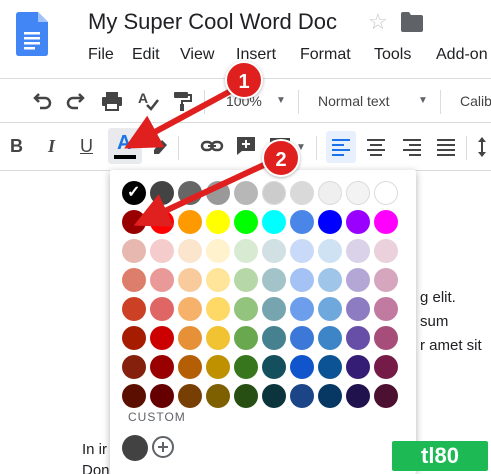  Describe the element at coordinates (212, 22) in the screenshot. I see `doc-title: My Super Cool Word Doc` at that location.